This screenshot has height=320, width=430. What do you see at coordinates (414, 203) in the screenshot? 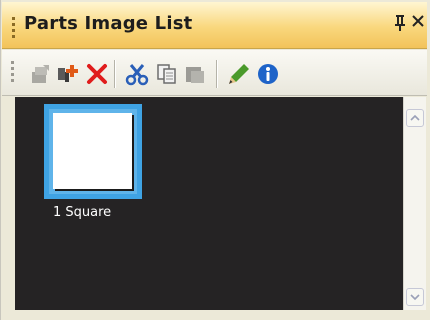
I see `vertical-scrollbar` at bounding box center [414, 203].